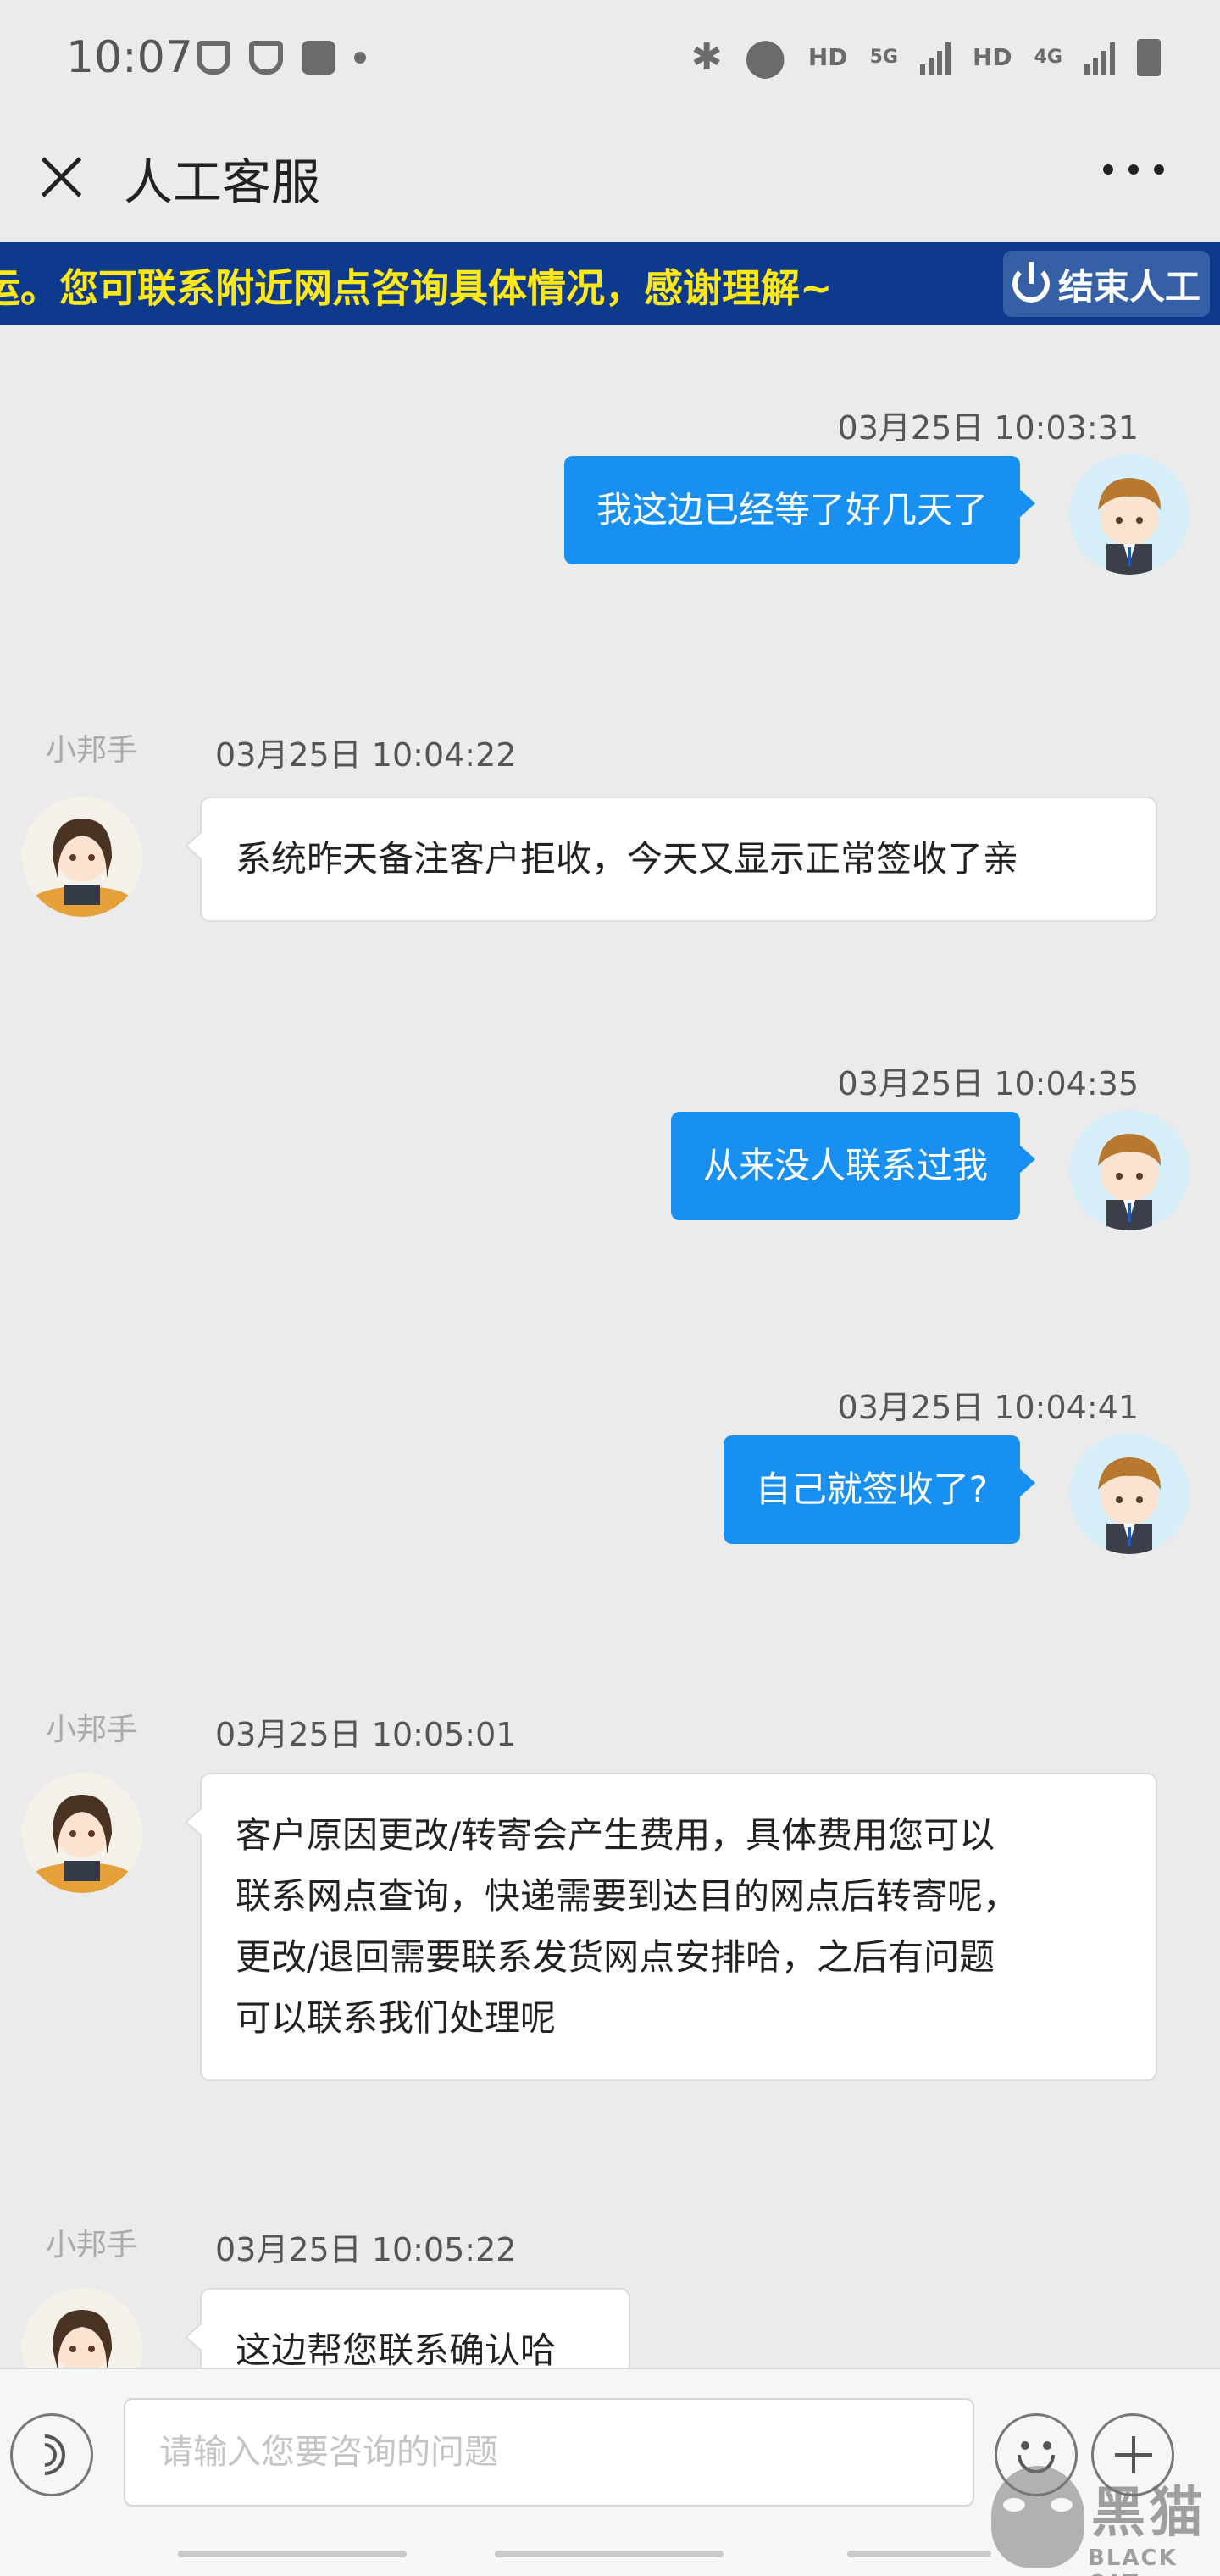 The image size is (1220, 2576). I want to click on nav-back-handle, so click(919, 2554).